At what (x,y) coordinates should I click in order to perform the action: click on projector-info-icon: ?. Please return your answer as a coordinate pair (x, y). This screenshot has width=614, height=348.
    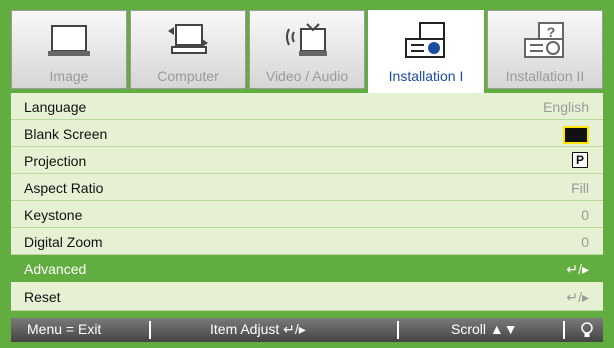
    Looking at the image, I should click on (544, 40).